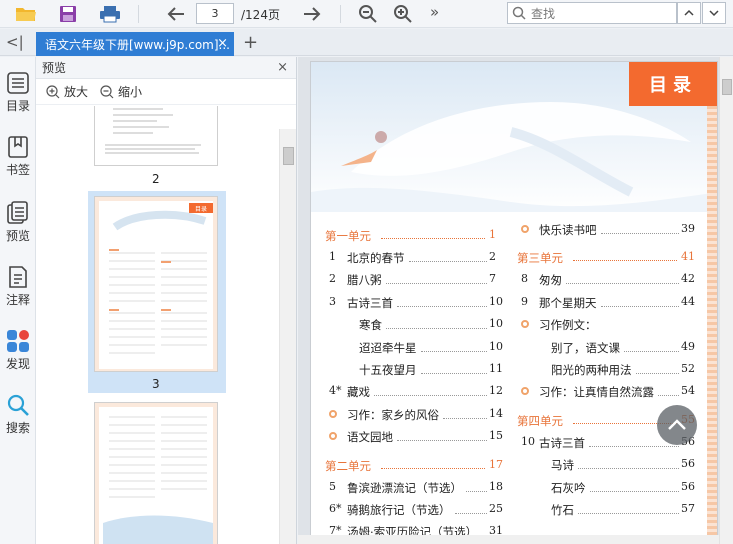 The image size is (733, 544). Describe the element at coordinates (585, 348) in the screenshot. I see `toc-entry: 别了，语文课` at that location.